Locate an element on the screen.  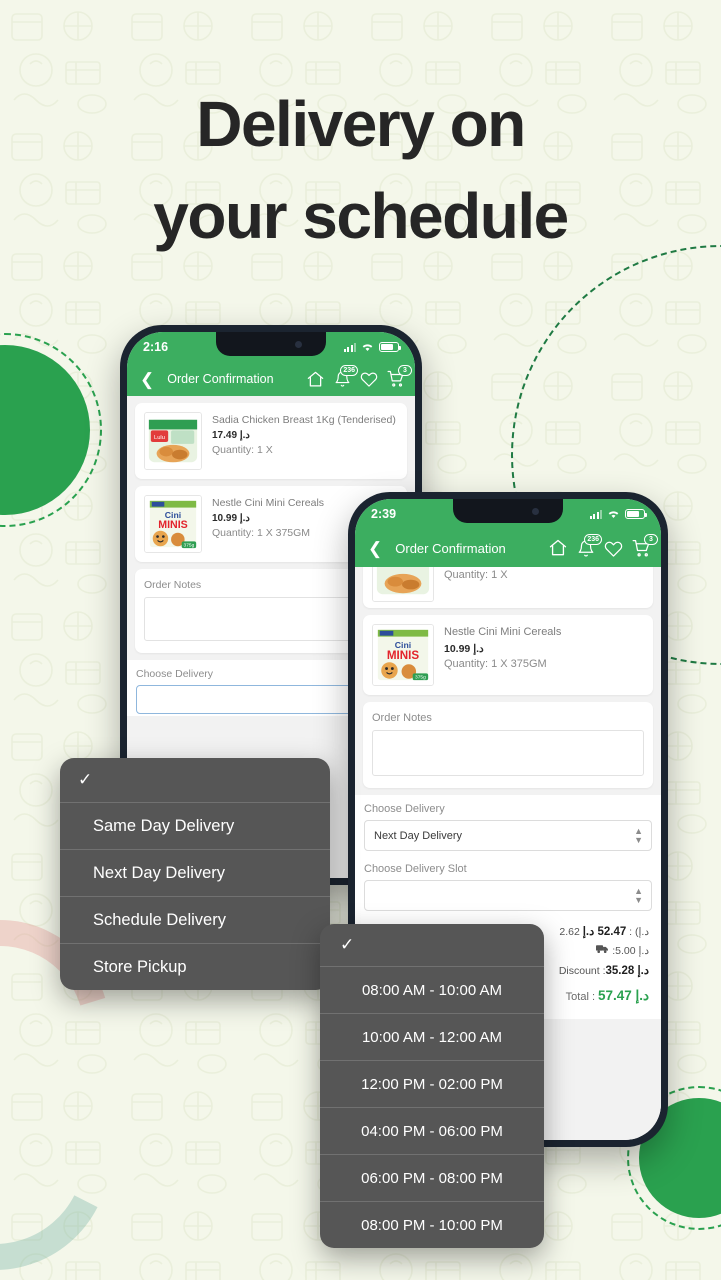
menu-item-store-pickup: Store Pickup is located at coordinates (195, 966).